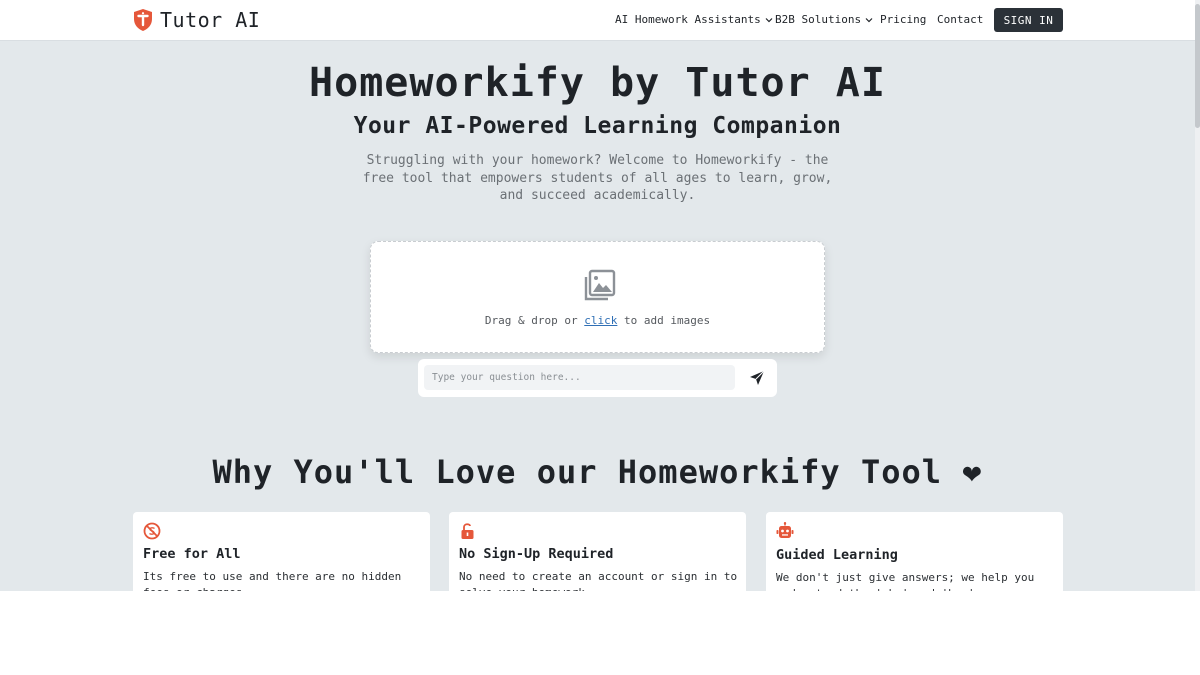 This screenshot has width=1200, height=675. I want to click on feature-title: Guided Learning, so click(837, 555).